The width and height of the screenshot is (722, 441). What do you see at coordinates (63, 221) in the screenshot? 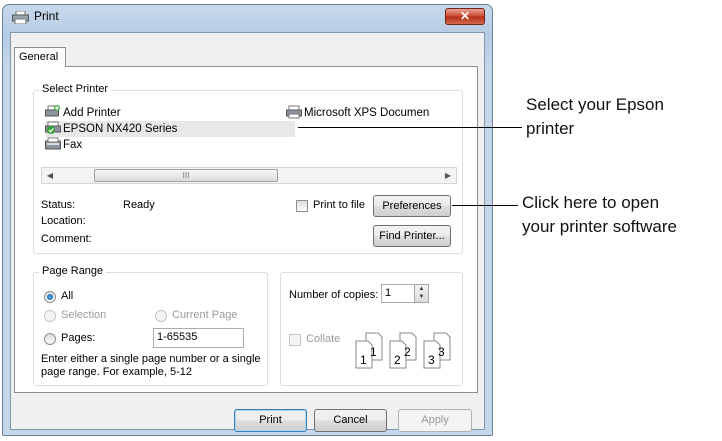
I see `location-label: Location:` at bounding box center [63, 221].